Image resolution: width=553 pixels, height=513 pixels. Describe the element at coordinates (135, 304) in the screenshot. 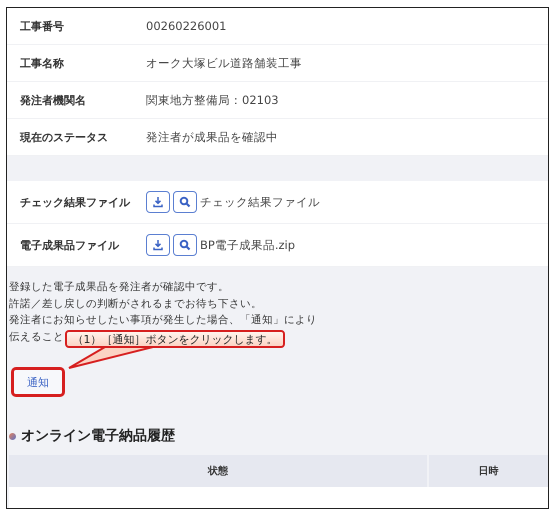

I see `message-line: 許諾／差し戻しの判断がされるまでお待ち下さい。` at that location.